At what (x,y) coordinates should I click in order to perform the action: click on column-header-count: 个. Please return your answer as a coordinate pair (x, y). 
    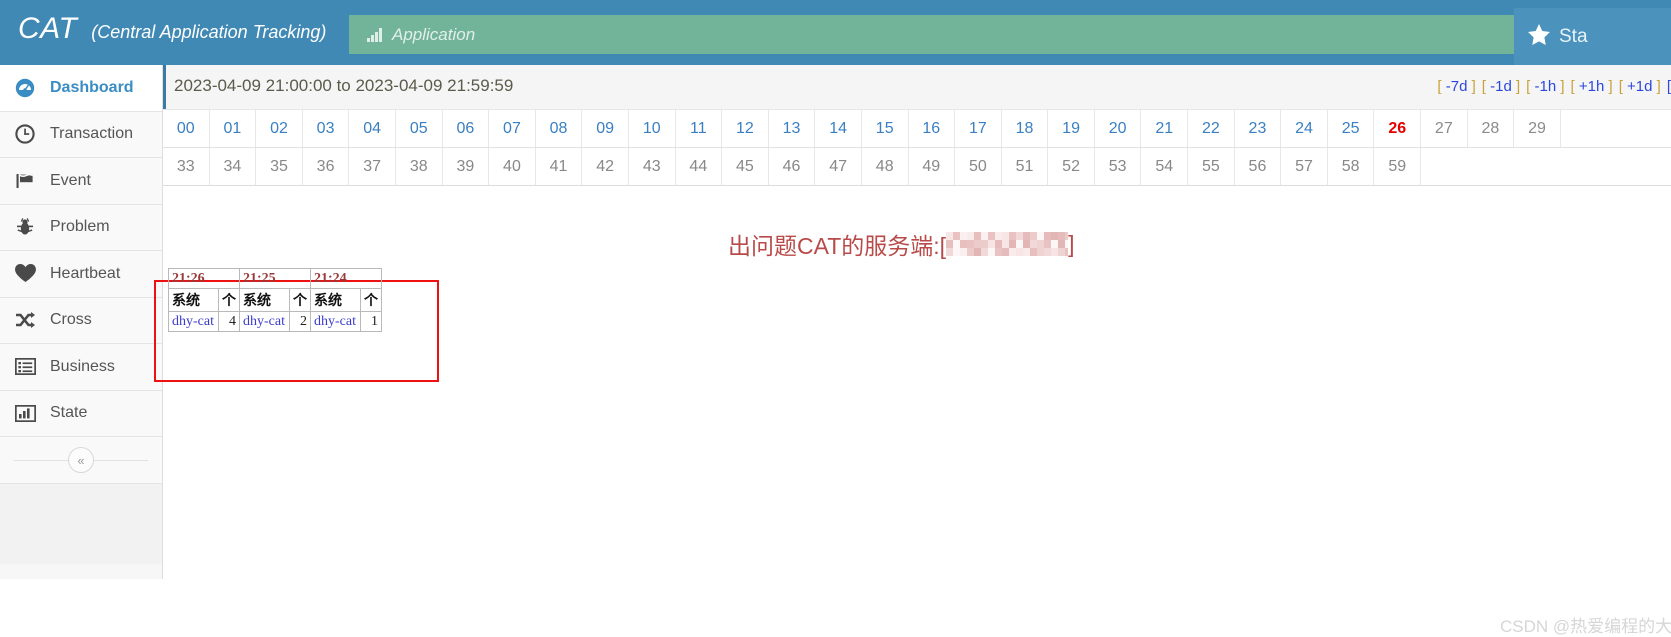
    Looking at the image, I should click on (300, 300).